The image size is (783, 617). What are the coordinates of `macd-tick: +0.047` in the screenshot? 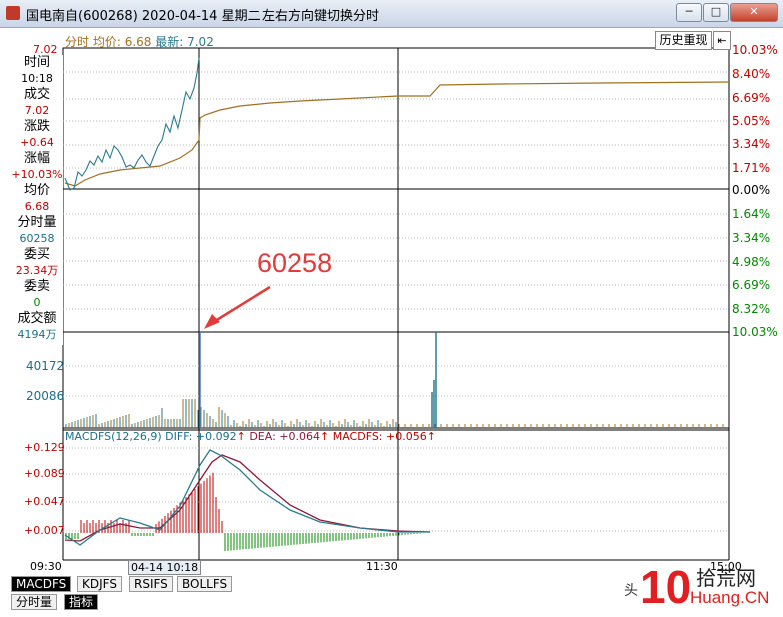 It's located at (44, 501).